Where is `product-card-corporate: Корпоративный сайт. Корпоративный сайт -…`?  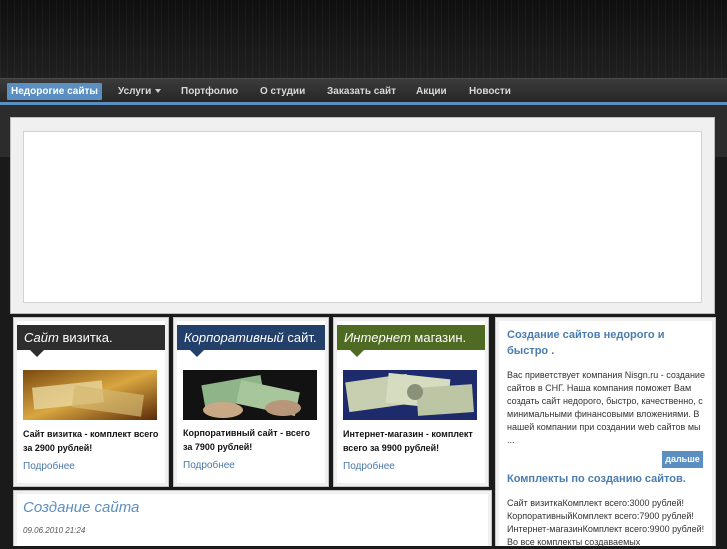 product-card-corporate: Корпоративный сайт. Корпоративный сайт -… is located at coordinates (251, 402).